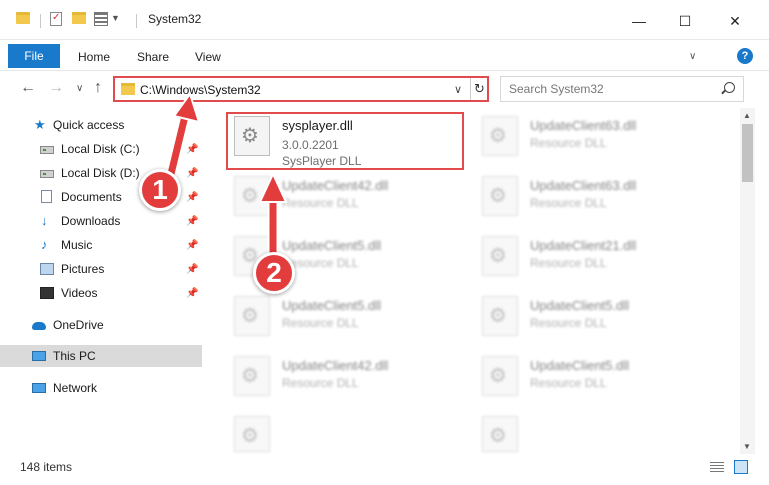 The width and height of the screenshot is (769, 485). I want to click on videos-icon, so click(47, 293).